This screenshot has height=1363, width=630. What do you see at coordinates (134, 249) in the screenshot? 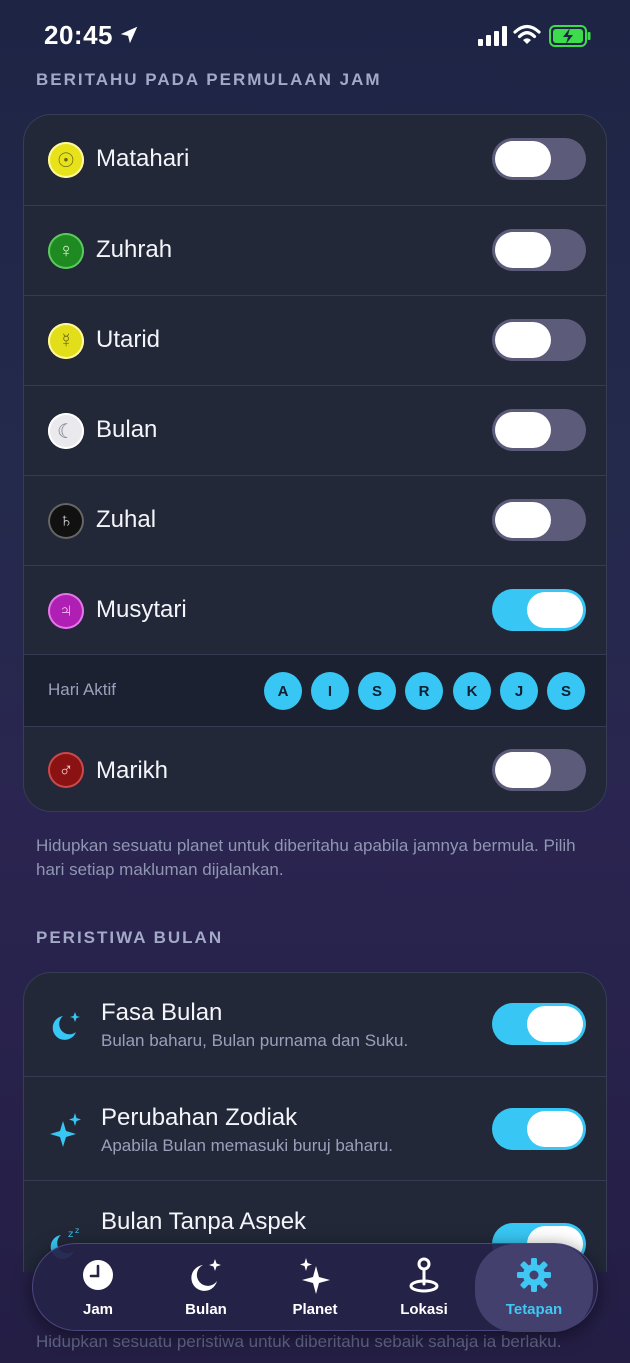
I see `planet-label: Zuhrah` at bounding box center [134, 249].